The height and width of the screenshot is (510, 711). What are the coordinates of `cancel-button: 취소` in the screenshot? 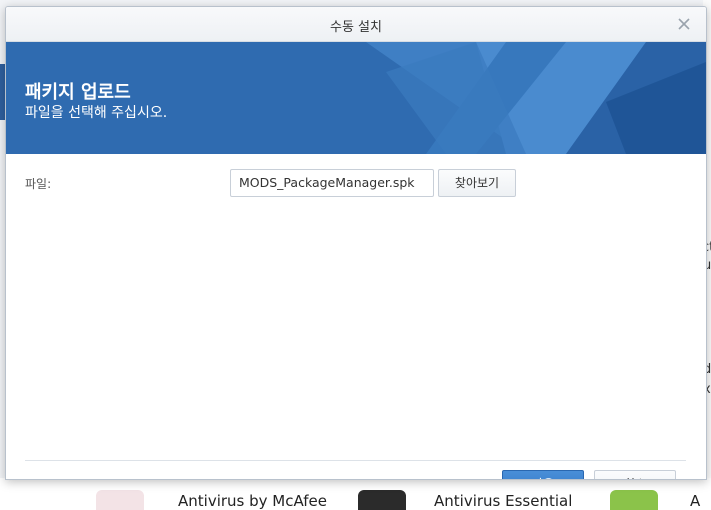 It's located at (635, 474).